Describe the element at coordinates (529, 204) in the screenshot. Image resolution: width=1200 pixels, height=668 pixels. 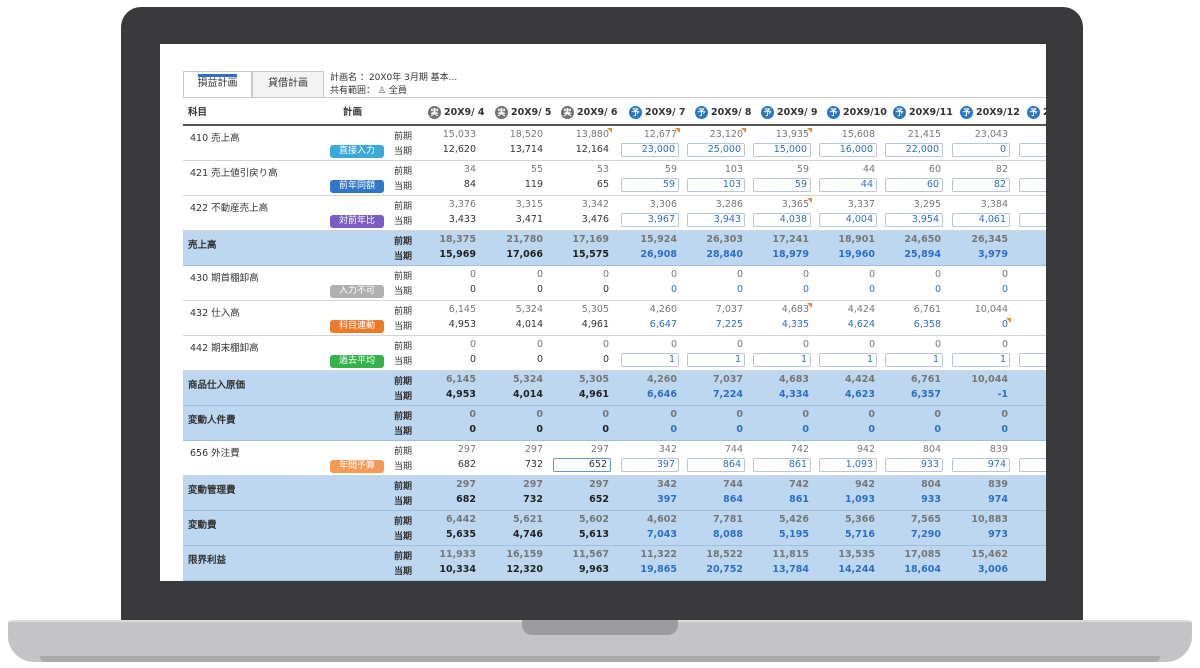
I see `prev-value: 3,315` at that location.